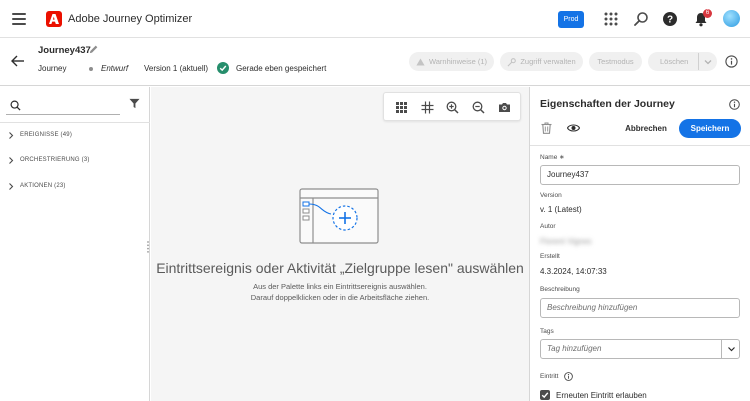 Image resolution: width=750 pixels, height=401 pixels. I want to click on test-mode-button: Testmodus, so click(615, 61).